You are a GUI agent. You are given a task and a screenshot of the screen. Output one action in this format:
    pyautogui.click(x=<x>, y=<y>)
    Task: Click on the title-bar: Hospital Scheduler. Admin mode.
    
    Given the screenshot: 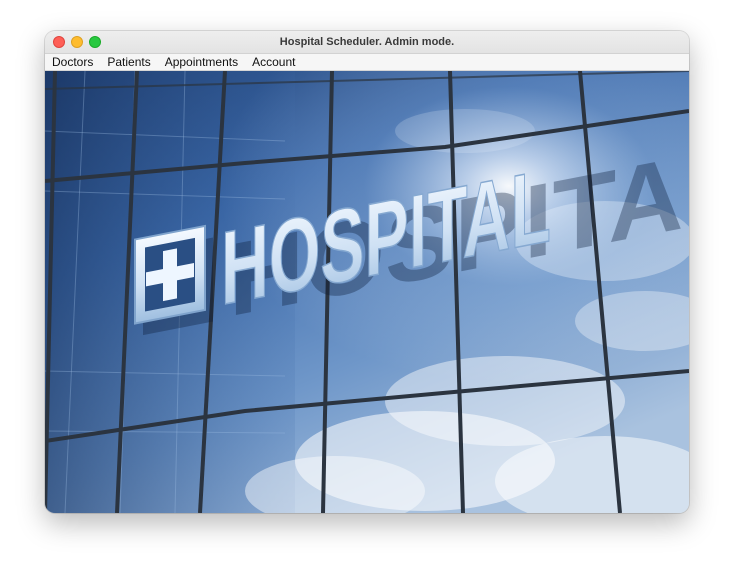 What is the action you would take?
    pyautogui.click(x=367, y=42)
    